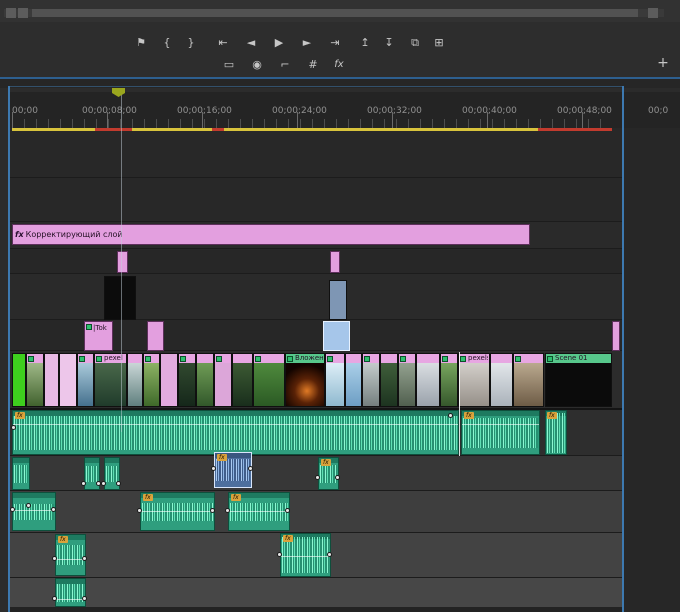 The image size is (680, 612). What do you see at coordinates (271, 234) in the screenshot?
I see `adjustment-layer-clip: fx Корректирующий слой` at bounding box center [271, 234].